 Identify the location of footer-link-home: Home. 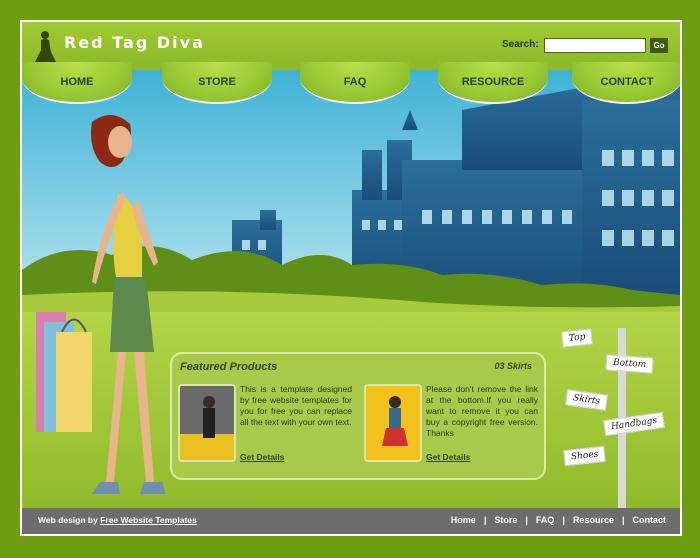
(463, 520).